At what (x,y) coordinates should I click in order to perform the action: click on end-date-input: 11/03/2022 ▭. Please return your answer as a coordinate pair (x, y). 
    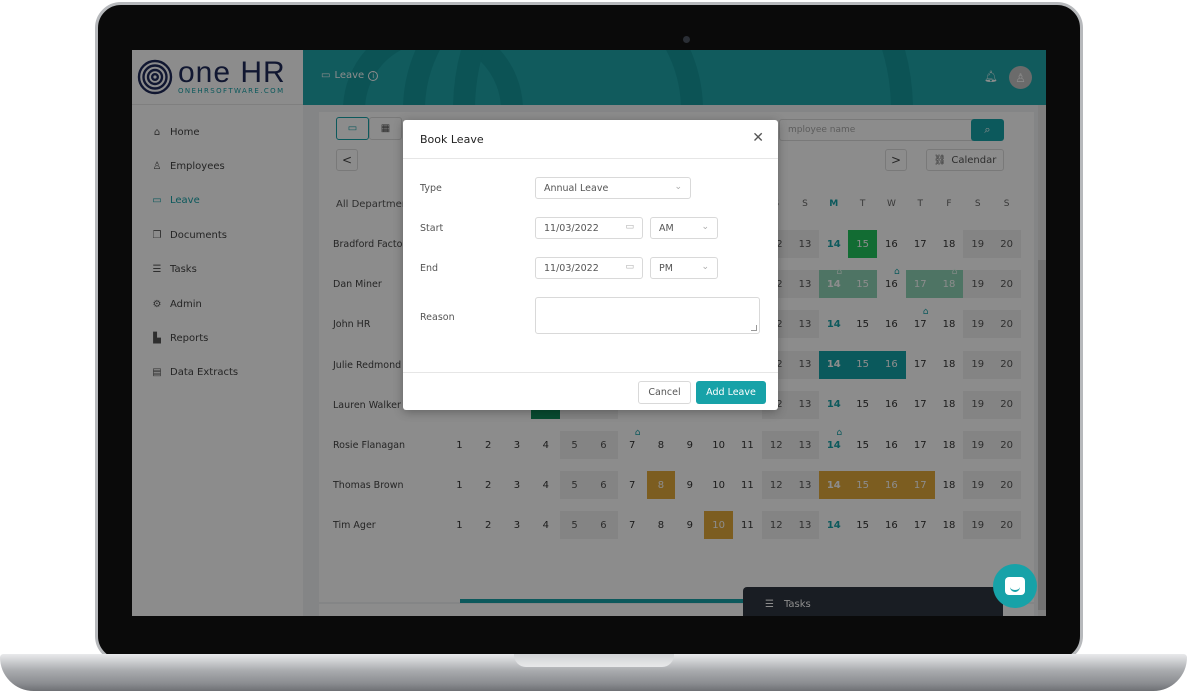
    Looking at the image, I should click on (589, 268).